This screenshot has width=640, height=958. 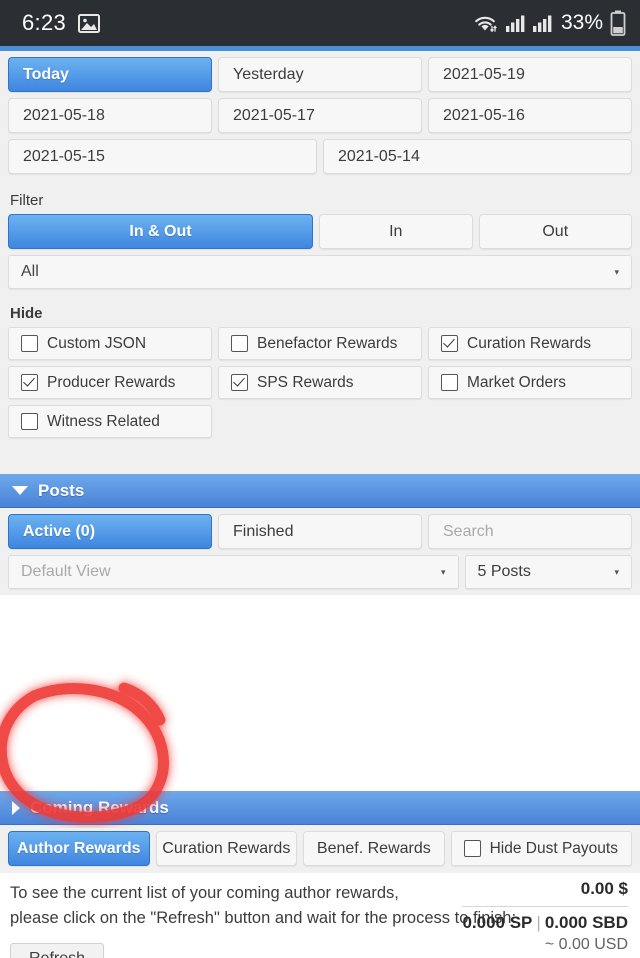 I want to click on triangle-down-icon, so click(x=20, y=490).